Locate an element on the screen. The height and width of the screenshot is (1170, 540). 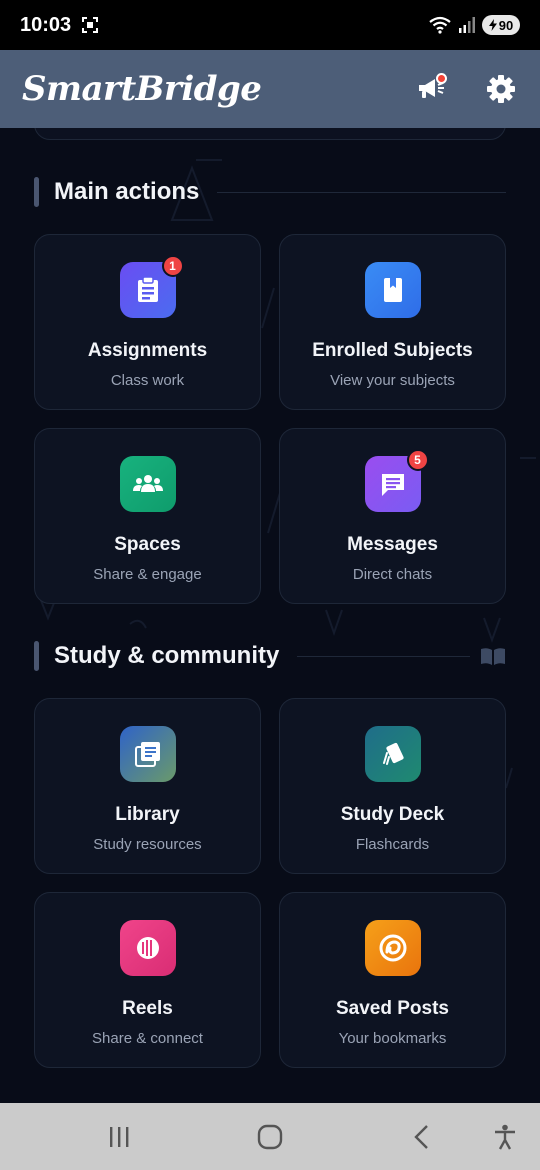
bookmark-swirl-icon is located at coordinates (392, 948).